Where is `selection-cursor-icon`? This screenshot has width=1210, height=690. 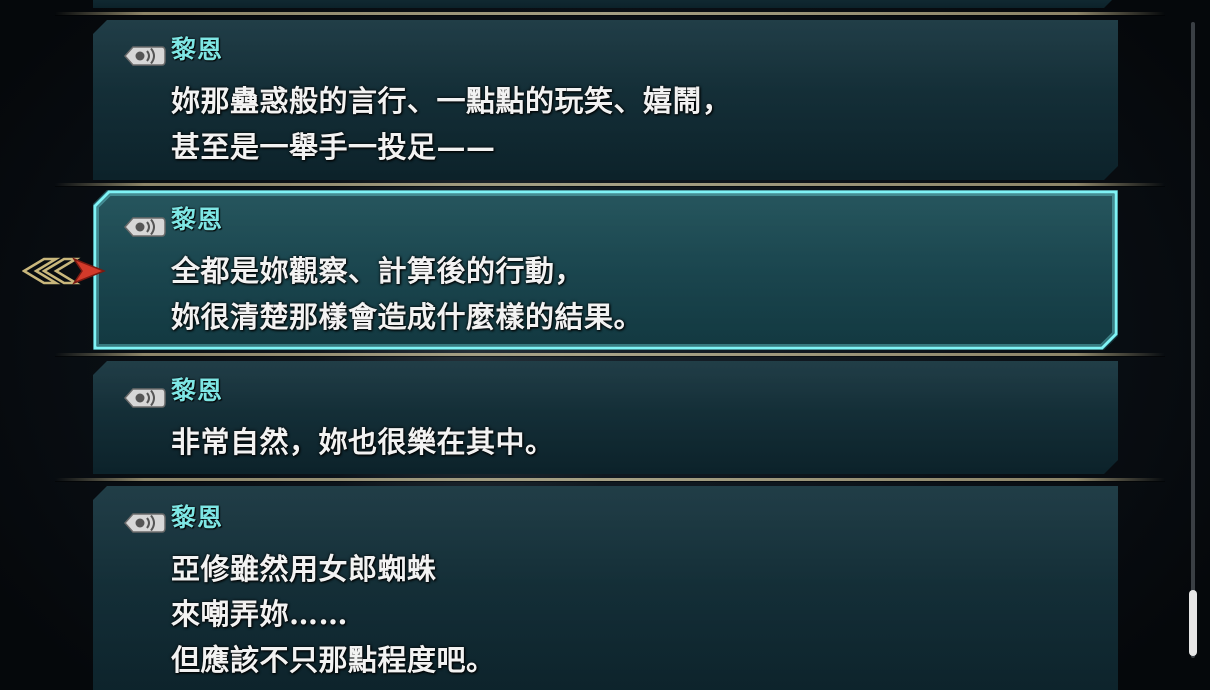
selection-cursor-icon is located at coordinates (64, 271).